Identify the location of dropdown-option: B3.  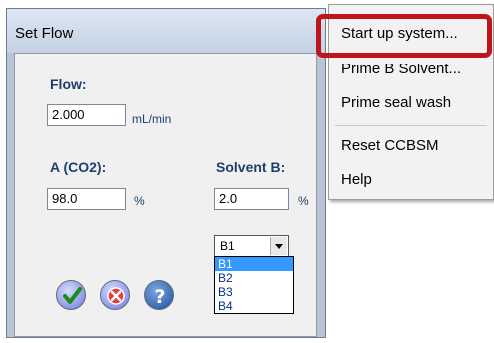
(254, 292).